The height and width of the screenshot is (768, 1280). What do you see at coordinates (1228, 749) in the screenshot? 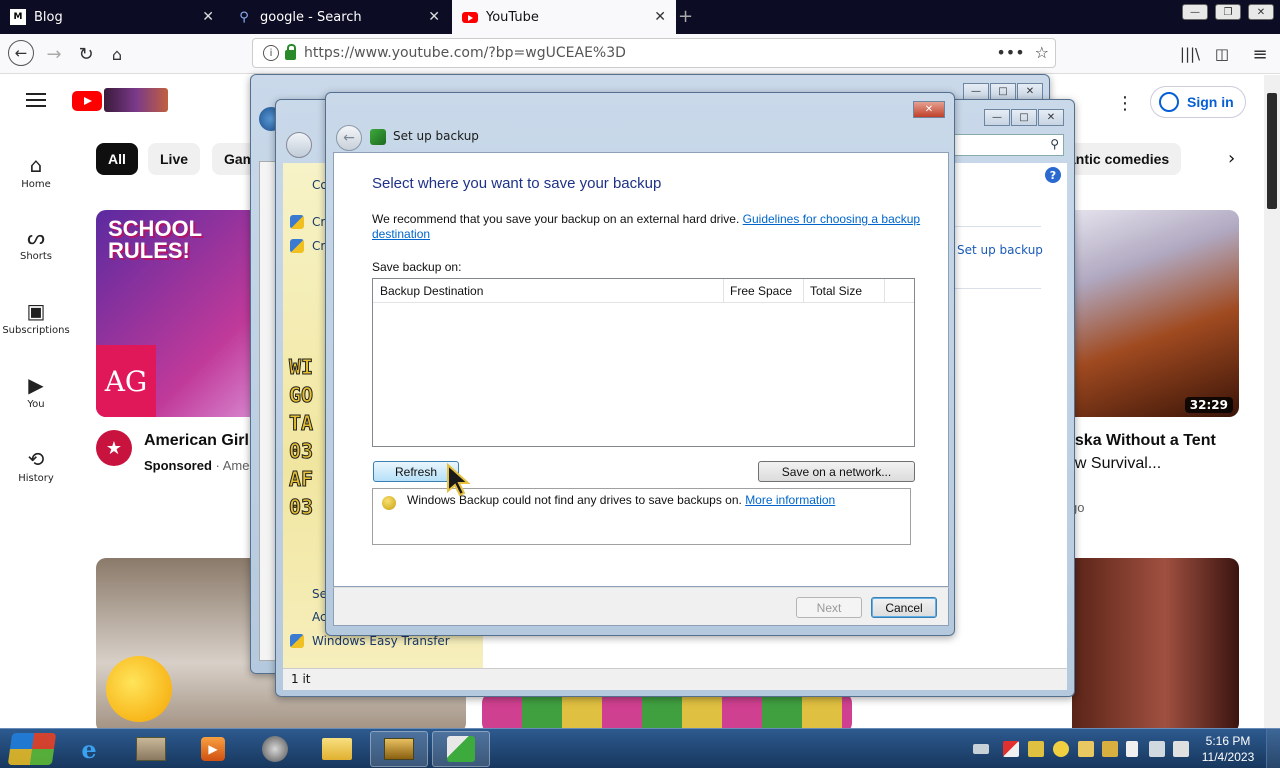
I see `clock: 5:16 PM 11/4/2023` at bounding box center [1228, 749].